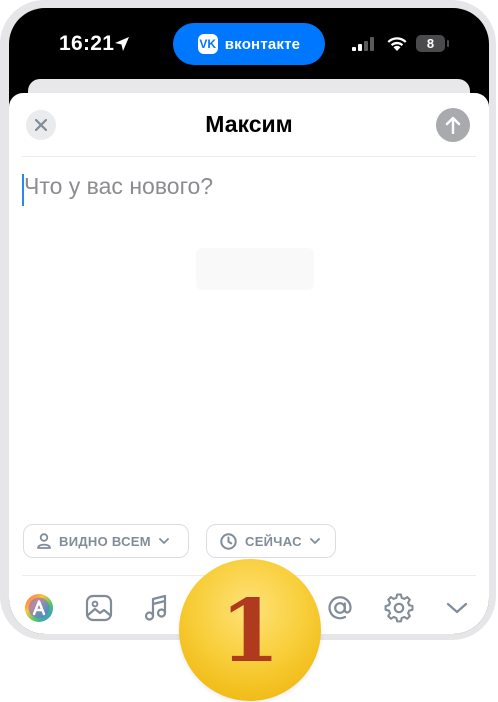  Describe the element at coordinates (249, 156) in the screenshot. I see `header-divider` at that location.